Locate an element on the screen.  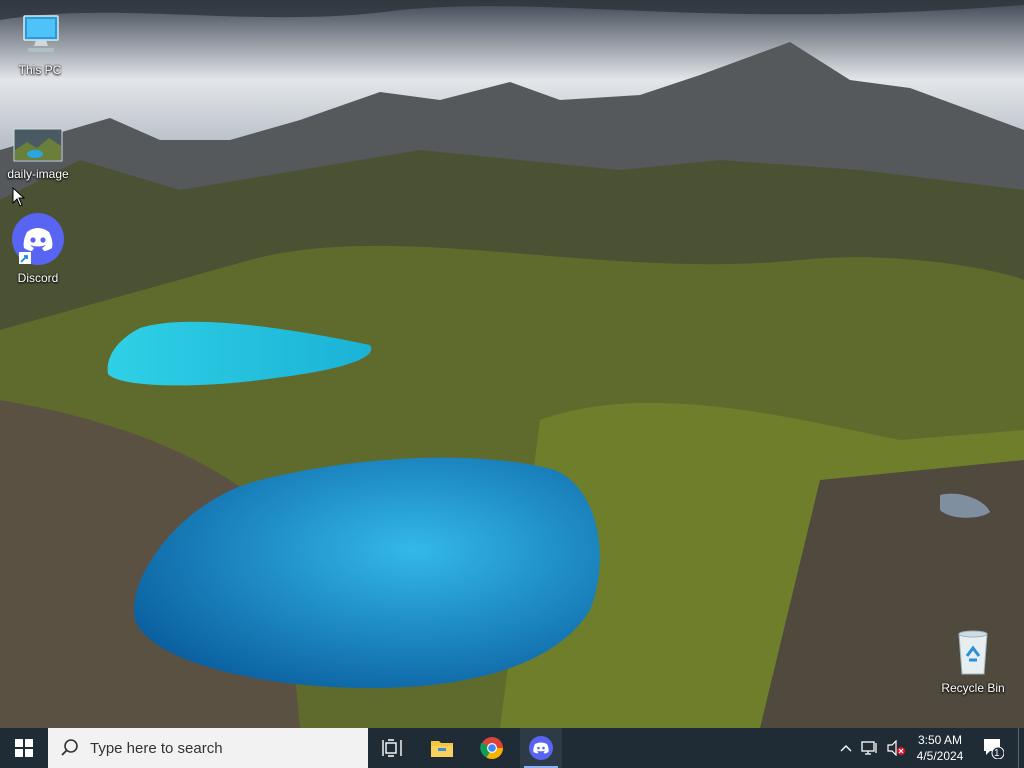
network-icon is located at coordinates (869, 748).